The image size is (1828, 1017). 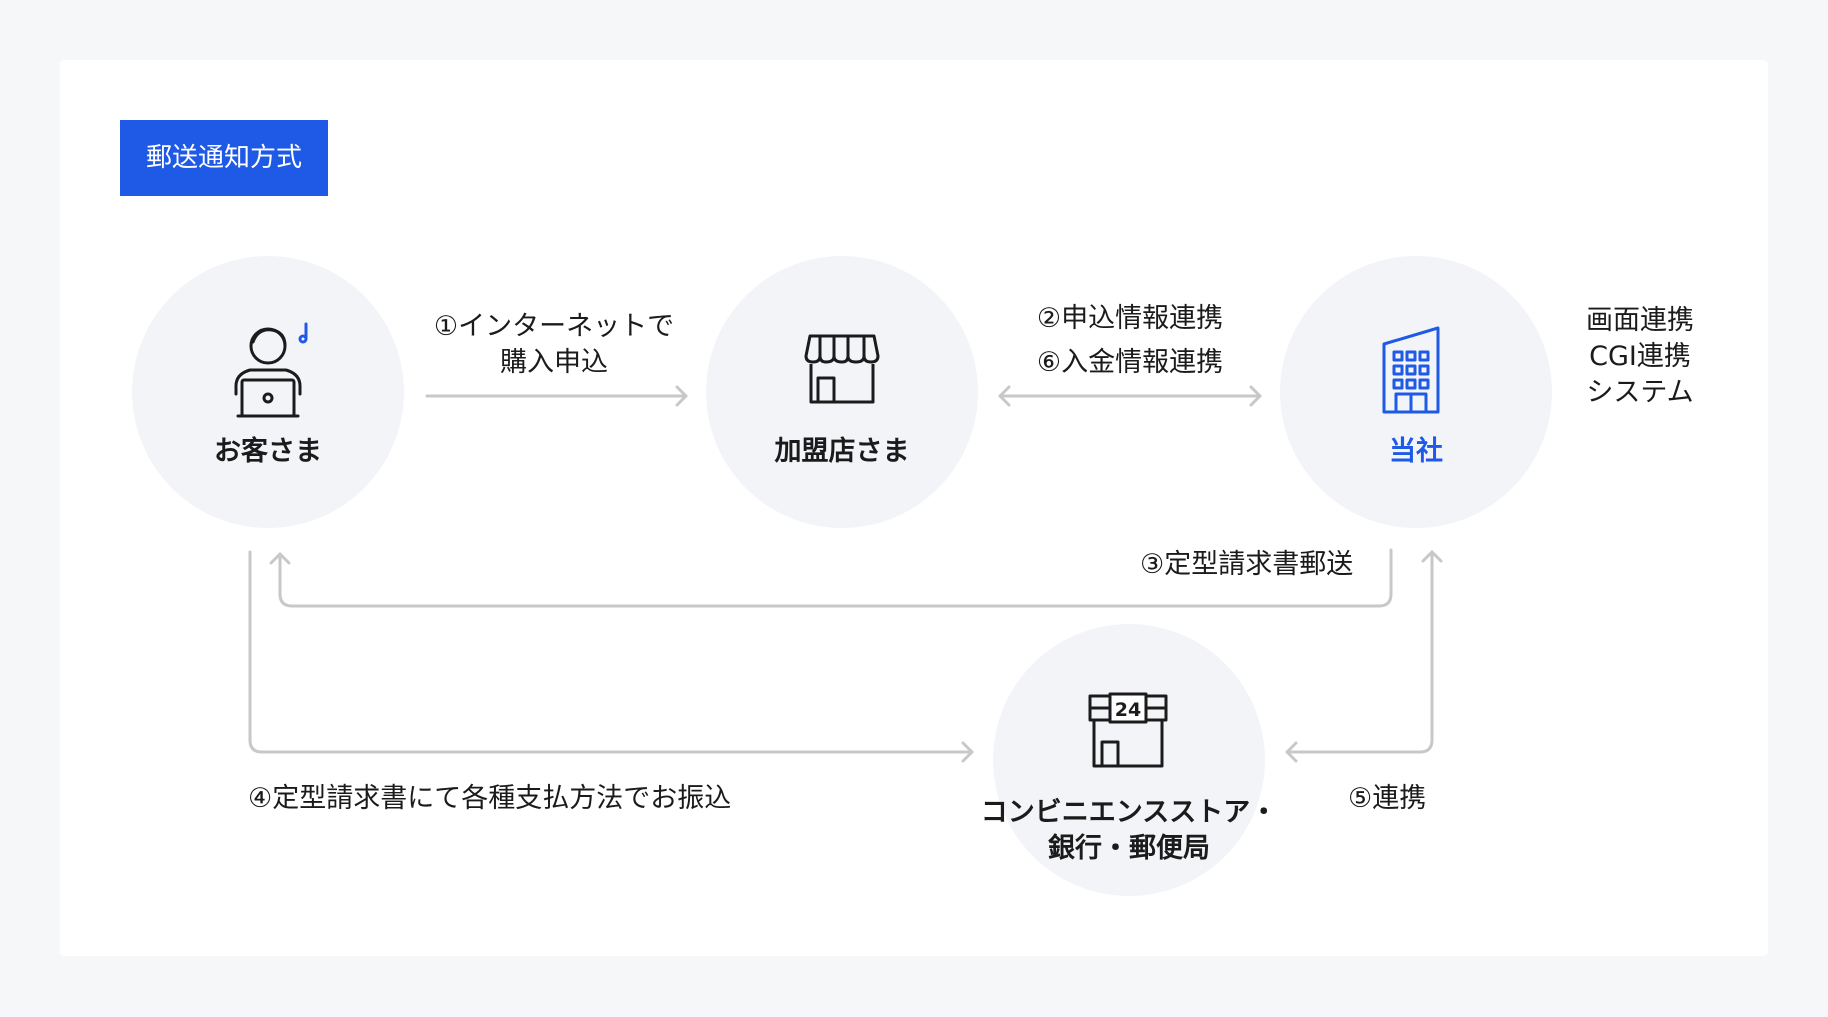 I want to click on convenience-store-icon: 24, so click(x=1128, y=730).